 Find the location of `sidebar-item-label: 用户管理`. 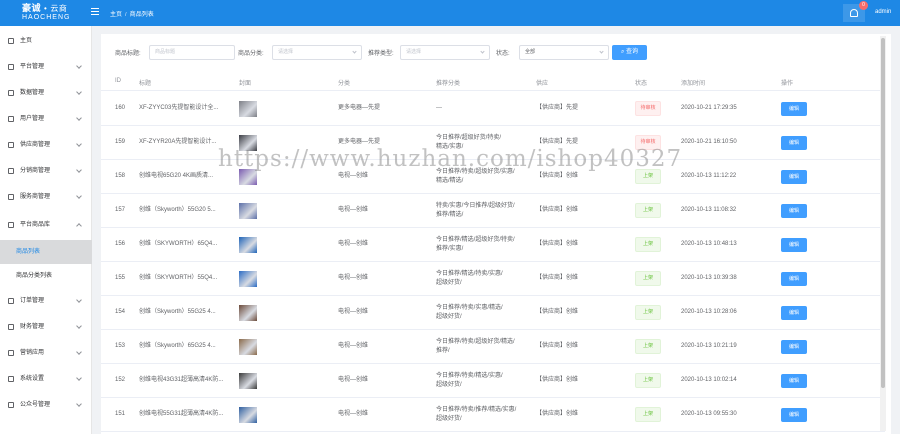

sidebar-item-label: 用户管理 is located at coordinates (32, 119).